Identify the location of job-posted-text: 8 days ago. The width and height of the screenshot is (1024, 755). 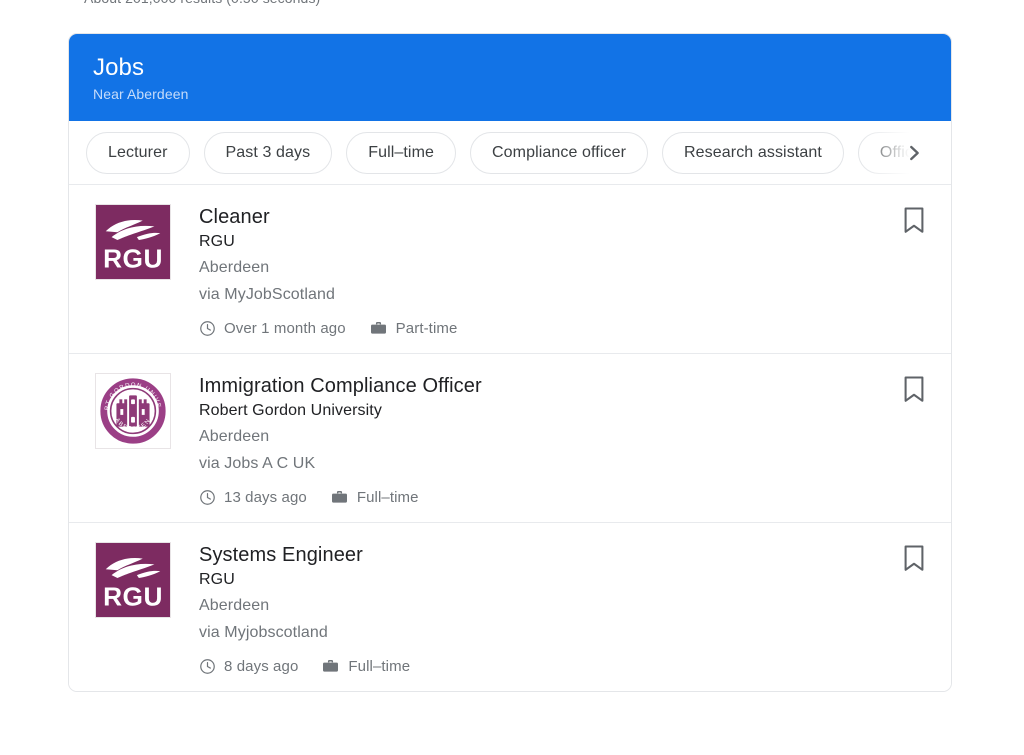
(261, 666).